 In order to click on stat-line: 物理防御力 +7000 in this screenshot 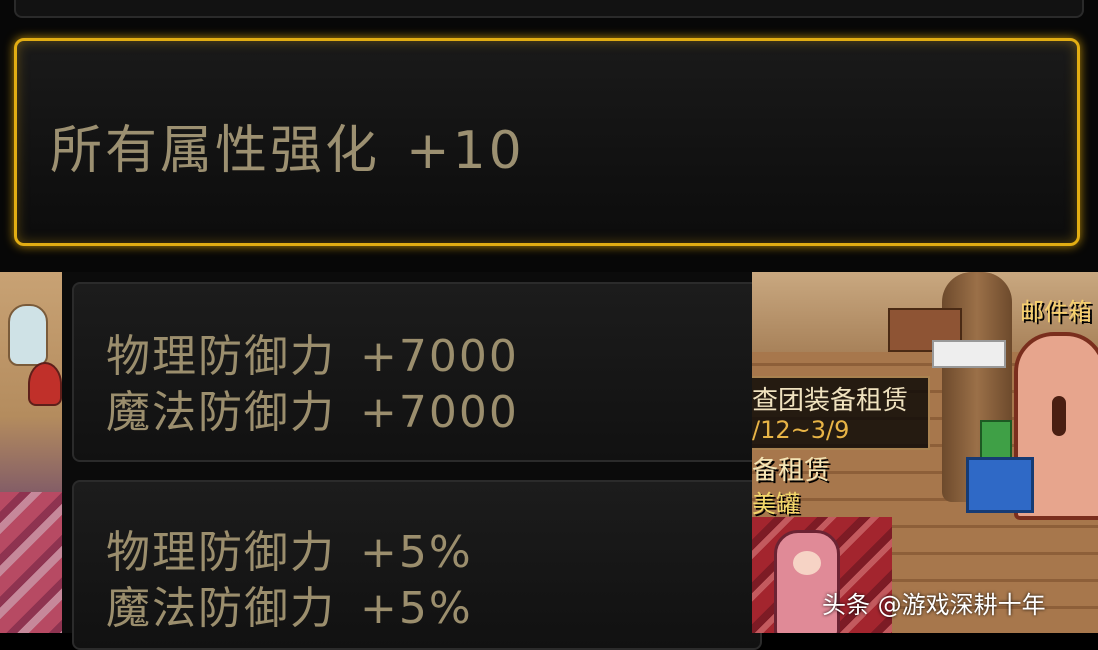, I will do `click(312, 352)`.